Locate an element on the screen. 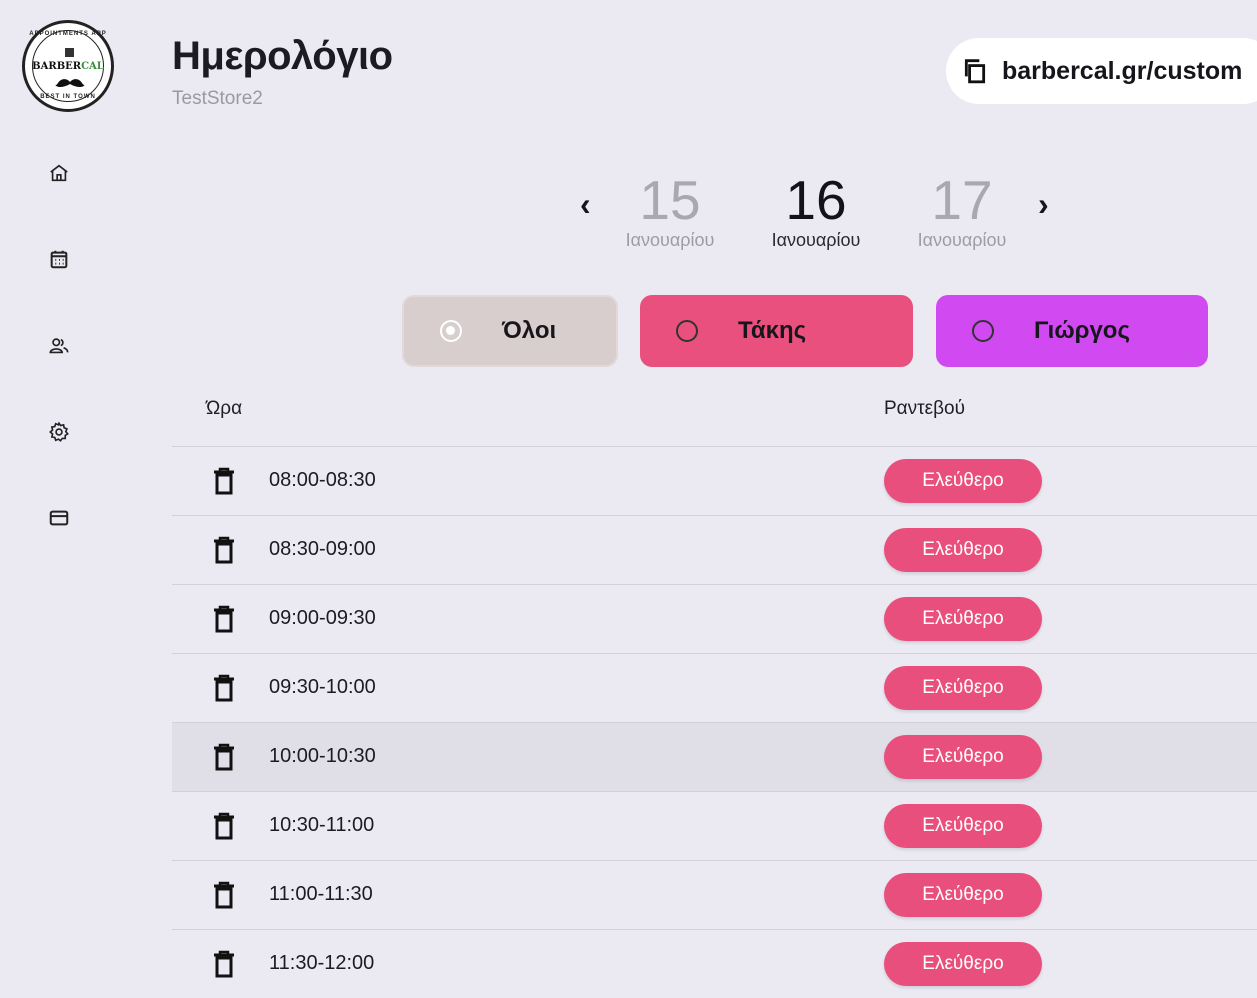 Image resolution: width=1257 pixels, height=998 pixels. table-row: 10:30-11:00 Ελεύθερο is located at coordinates (714, 825).